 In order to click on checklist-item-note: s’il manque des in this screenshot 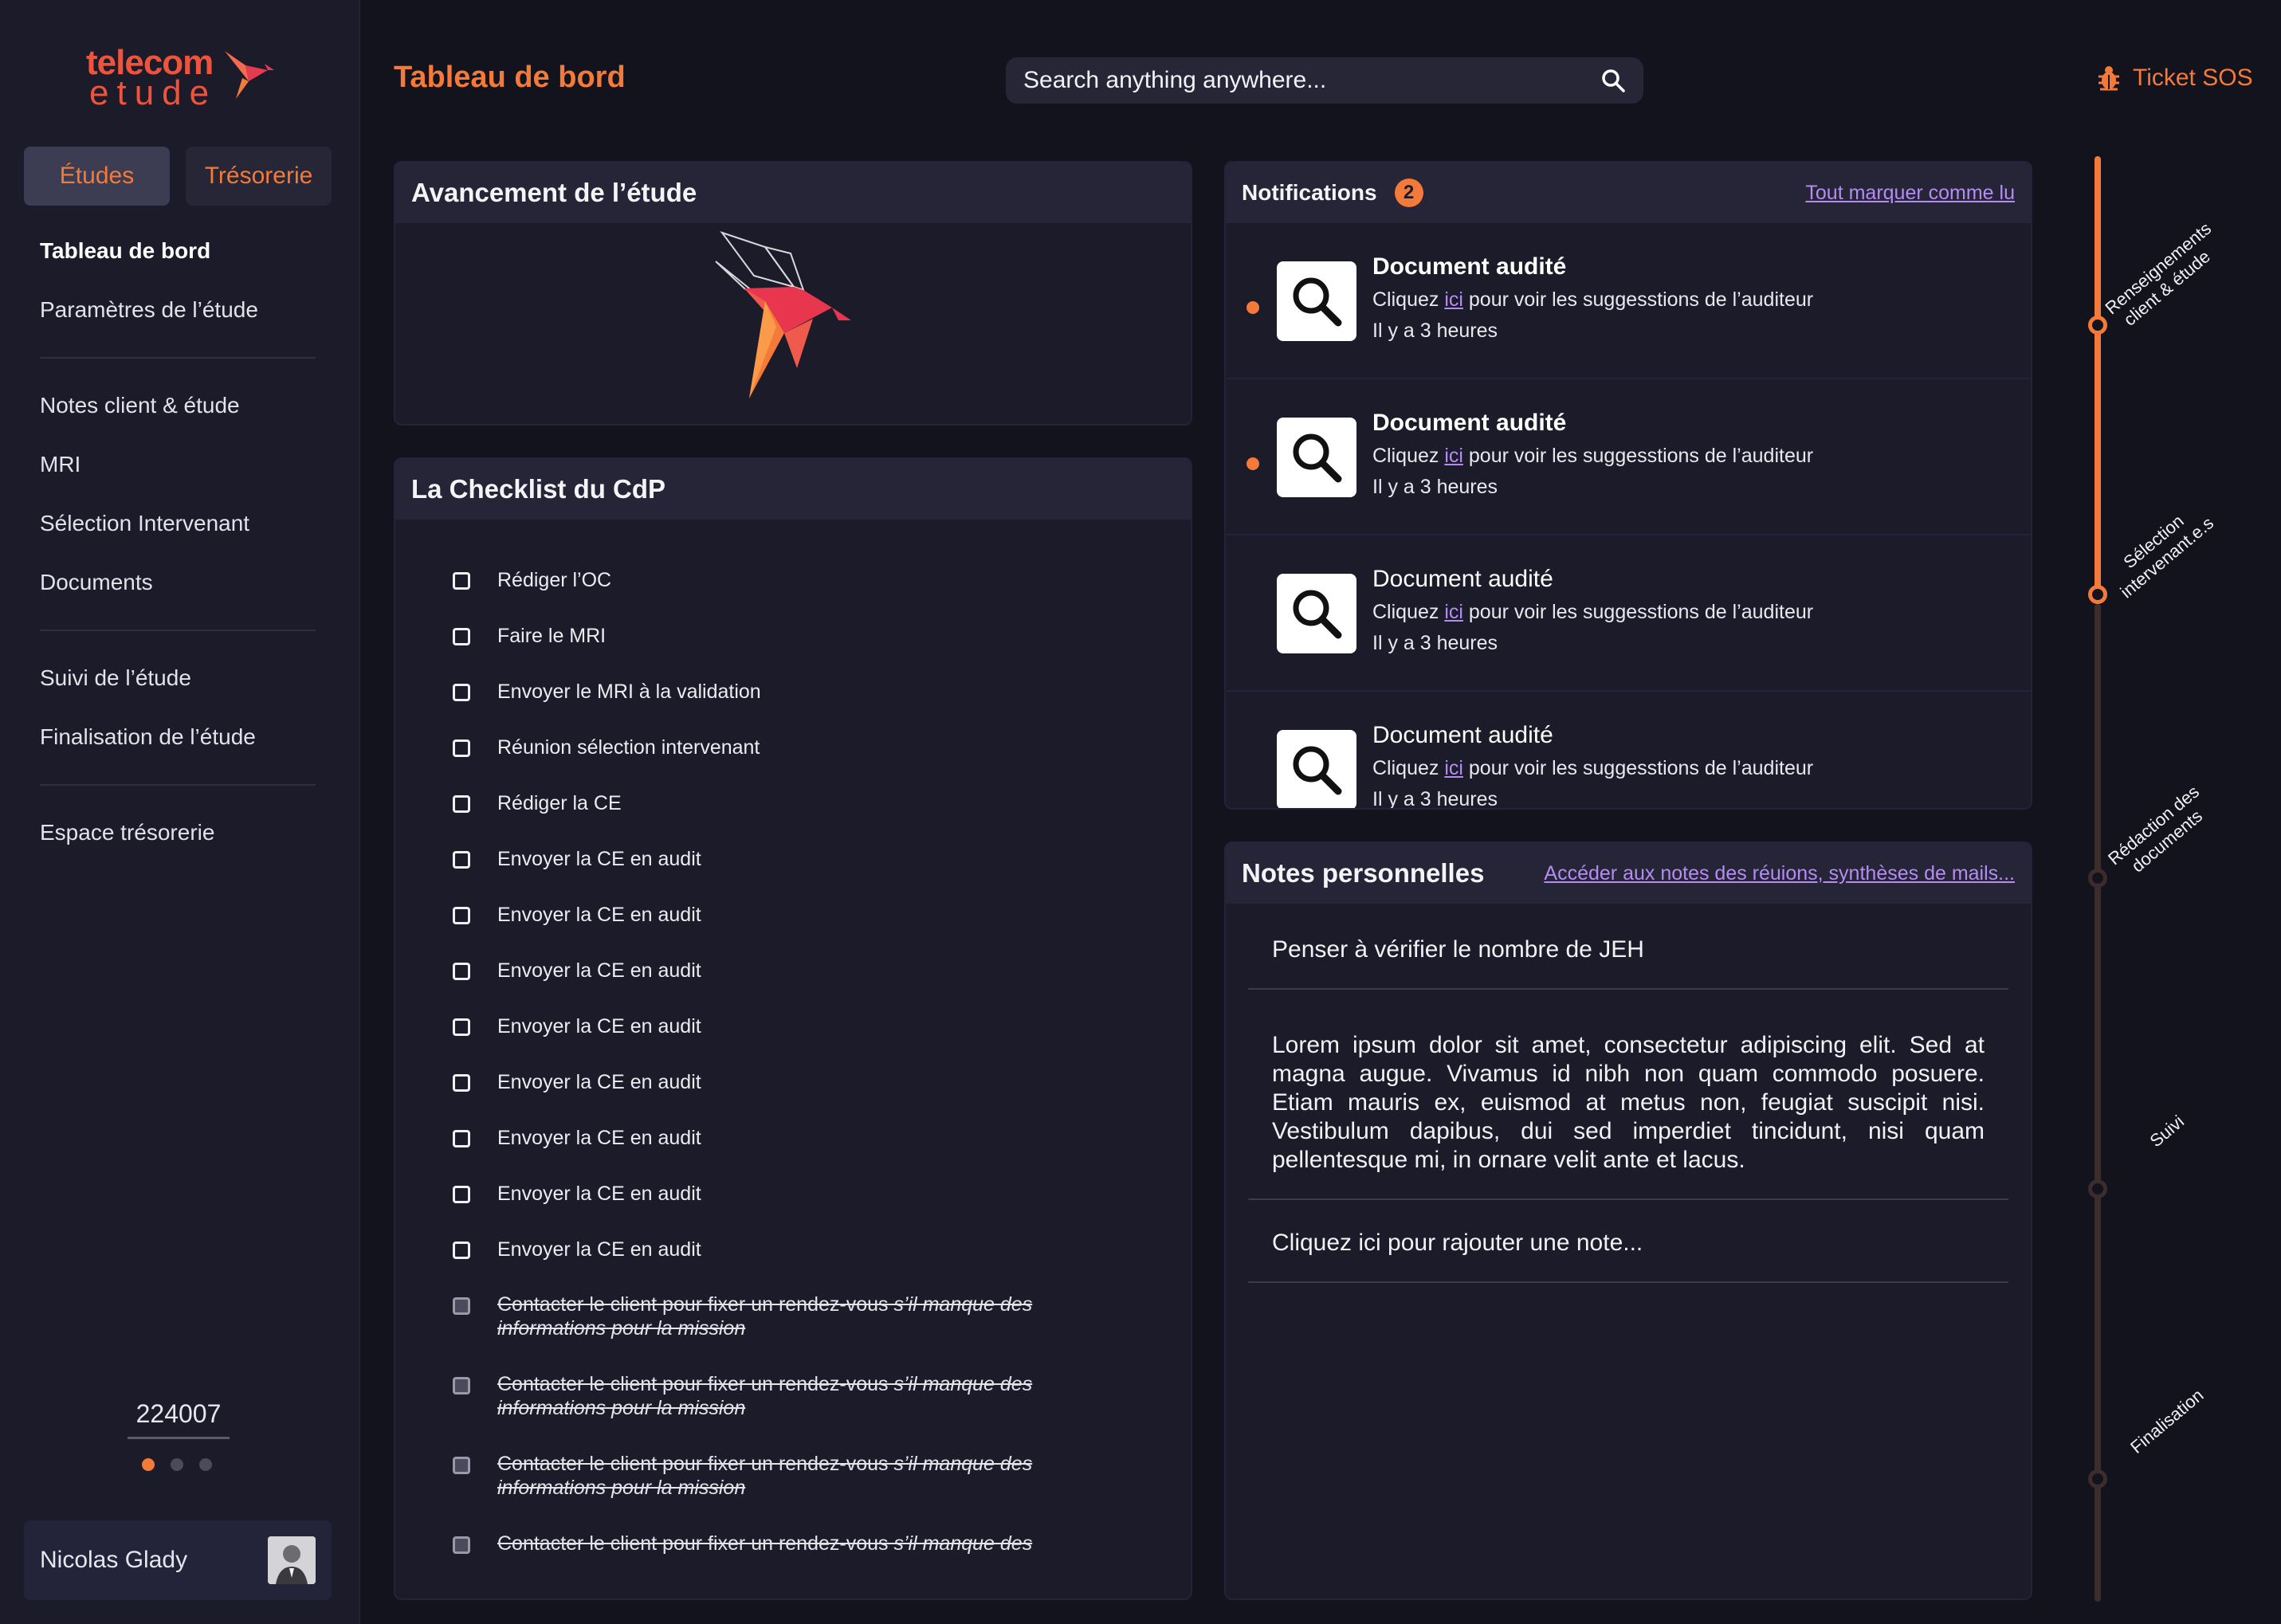, I will do `click(963, 1543)`.